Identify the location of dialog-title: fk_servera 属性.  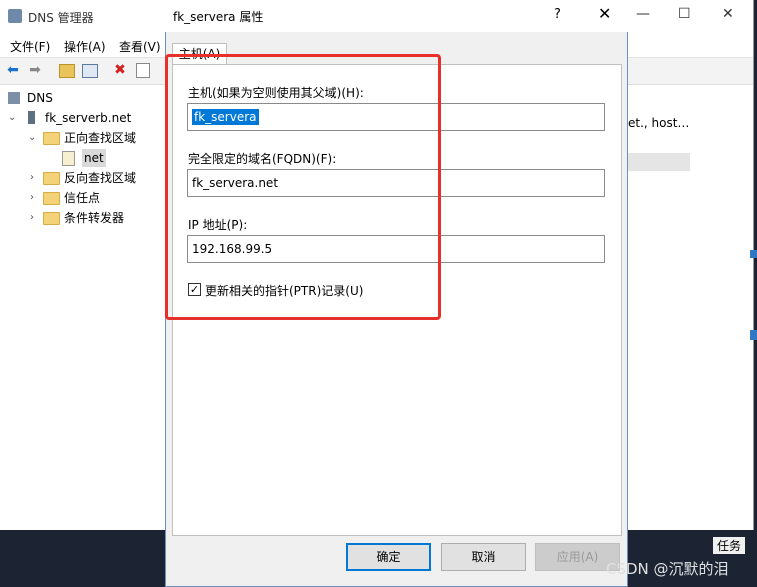
(218, 17).